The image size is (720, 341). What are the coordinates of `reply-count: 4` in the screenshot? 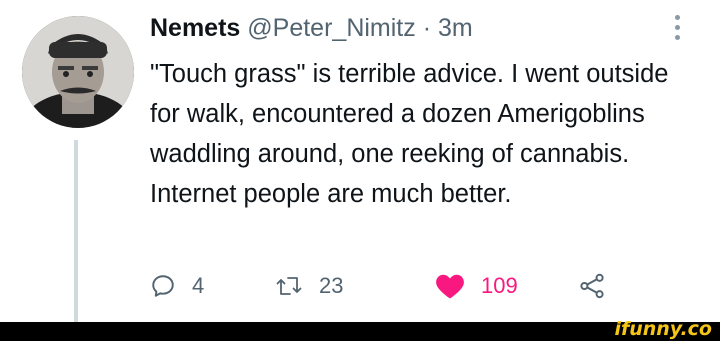 It's located at (198, 285).